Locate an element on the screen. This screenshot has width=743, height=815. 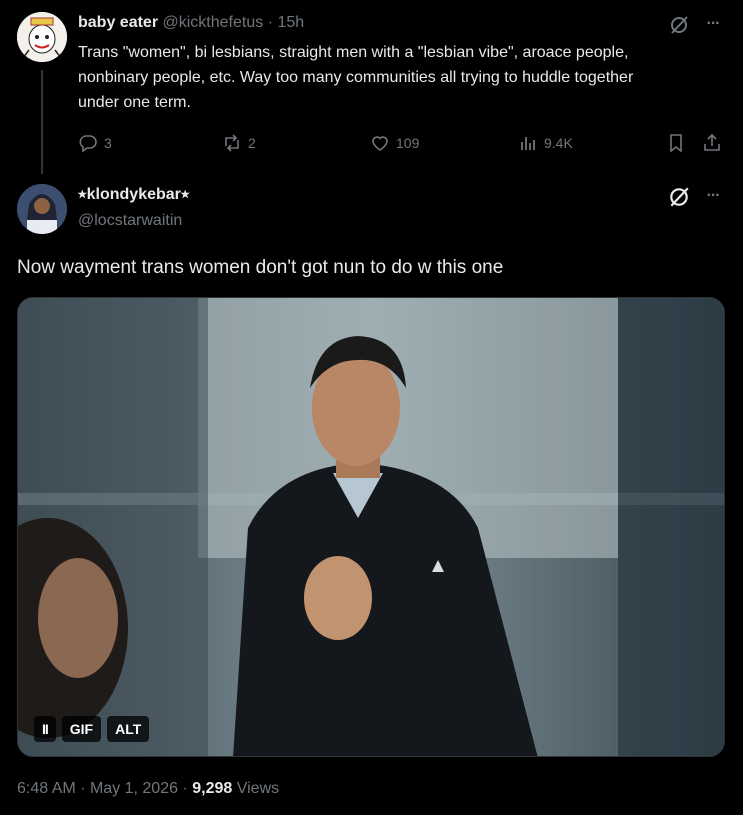
like-button: 109 is located at coordinates (394, 143).